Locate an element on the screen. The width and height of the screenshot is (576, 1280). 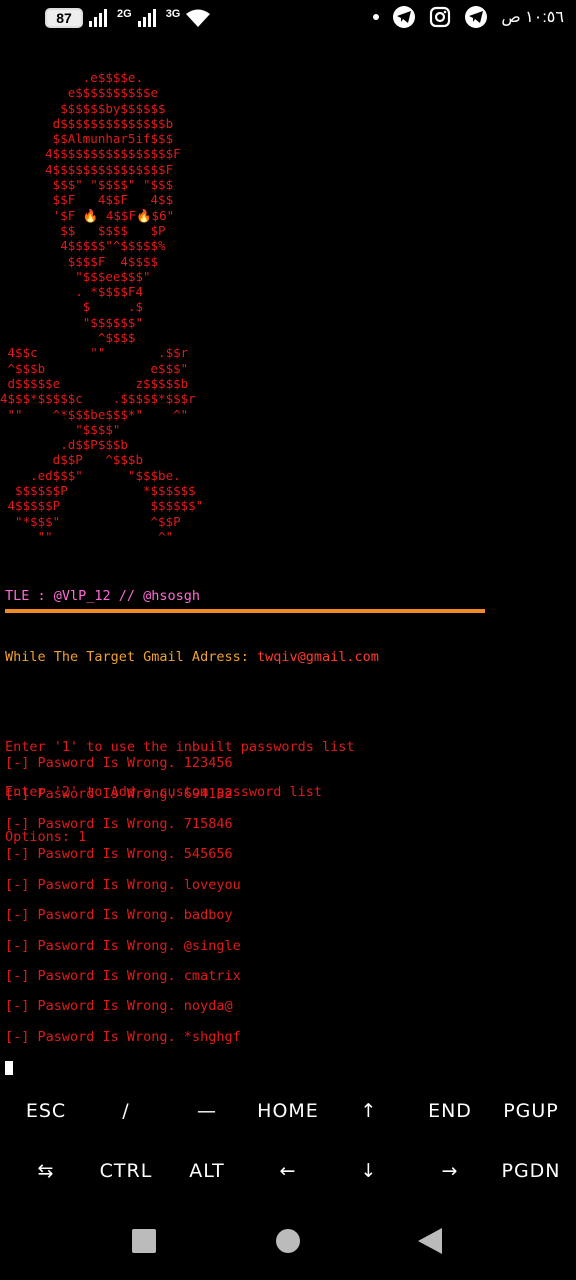
instagram-icon is located at coordinates (440, 17).